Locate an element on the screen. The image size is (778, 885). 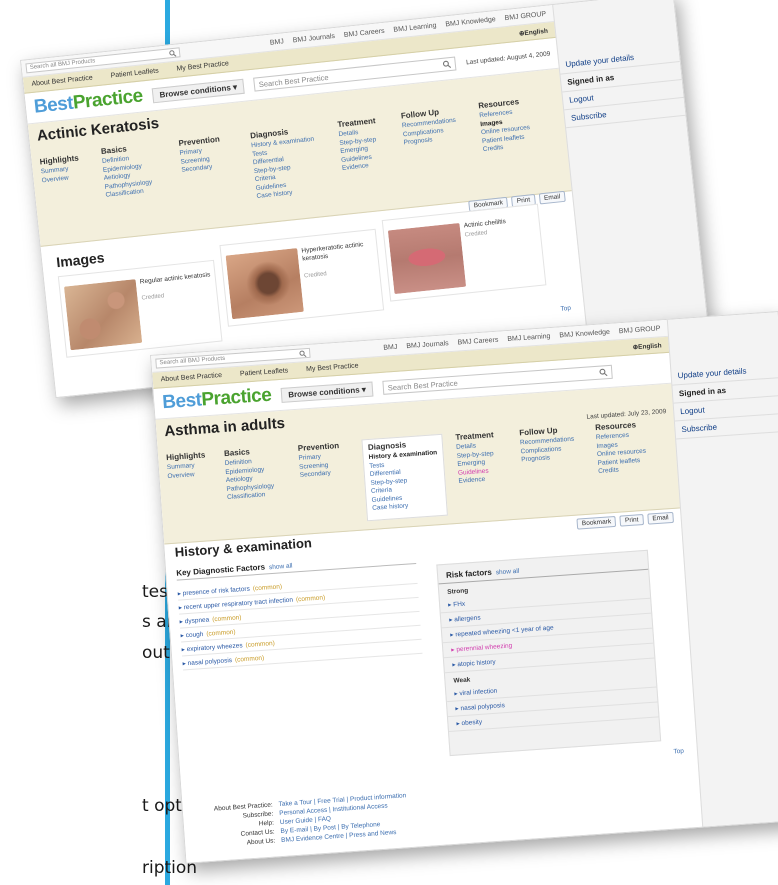
image-card: Regular actinic keratosis Credited is located at coordinates (140, 308).